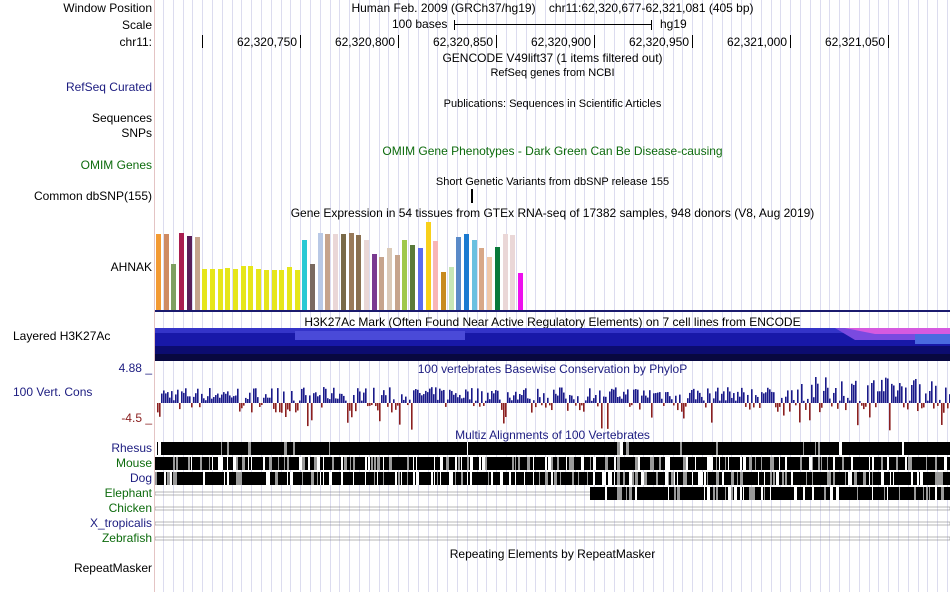 The height and width of the screenshot is (592, 950). Describe the element at coordinates (552, 448) in the screenshot. I see `alignment-rhesus` at that location.